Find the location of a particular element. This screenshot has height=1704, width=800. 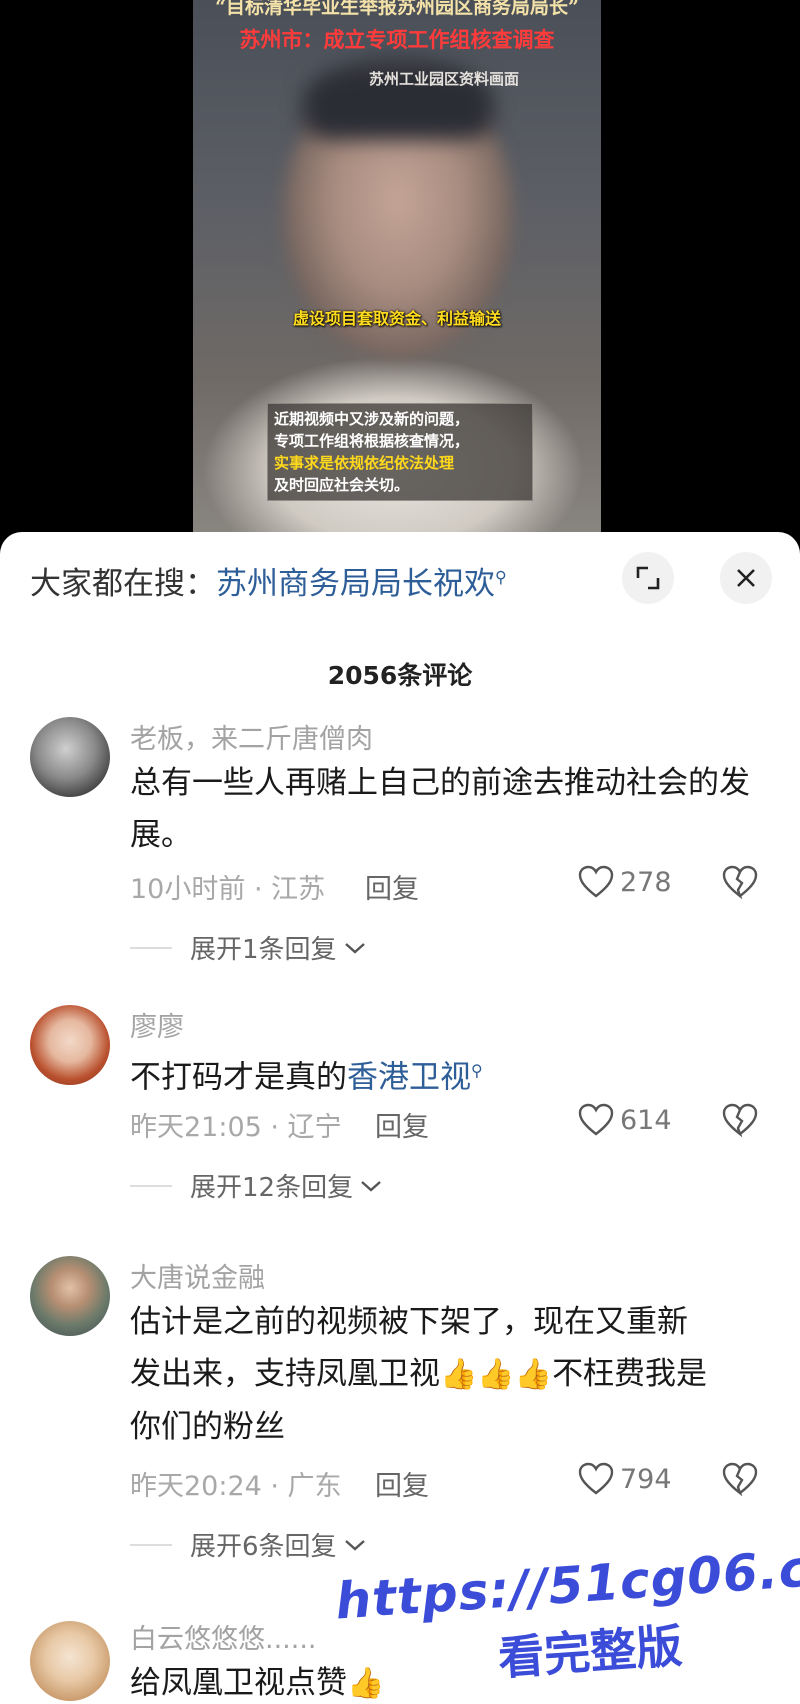

video-title-line1: “目标清华毕业生举报苏州园区商务局局长” is located at coordinates (397, 9).